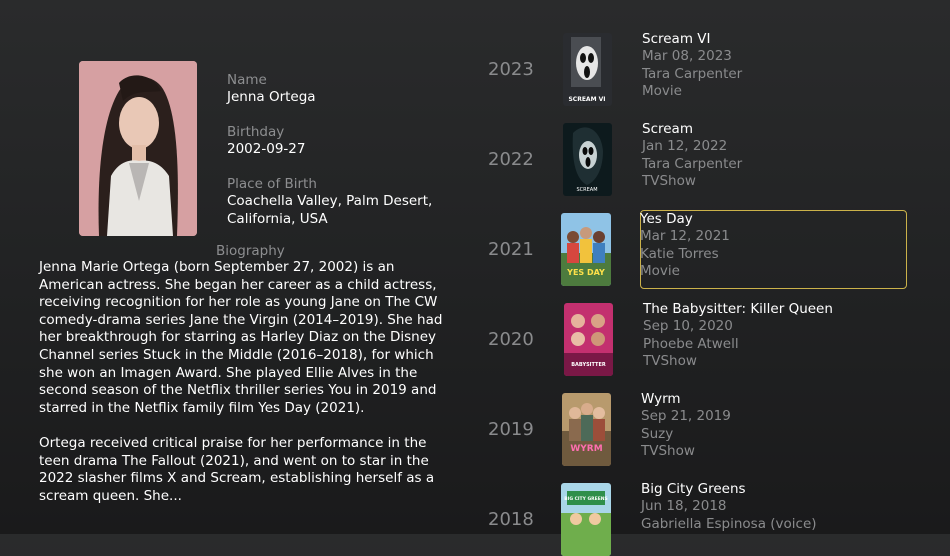 The image size is (950, 556). I want to click on film-role: Phoebe Atwell, so click(691, 343).